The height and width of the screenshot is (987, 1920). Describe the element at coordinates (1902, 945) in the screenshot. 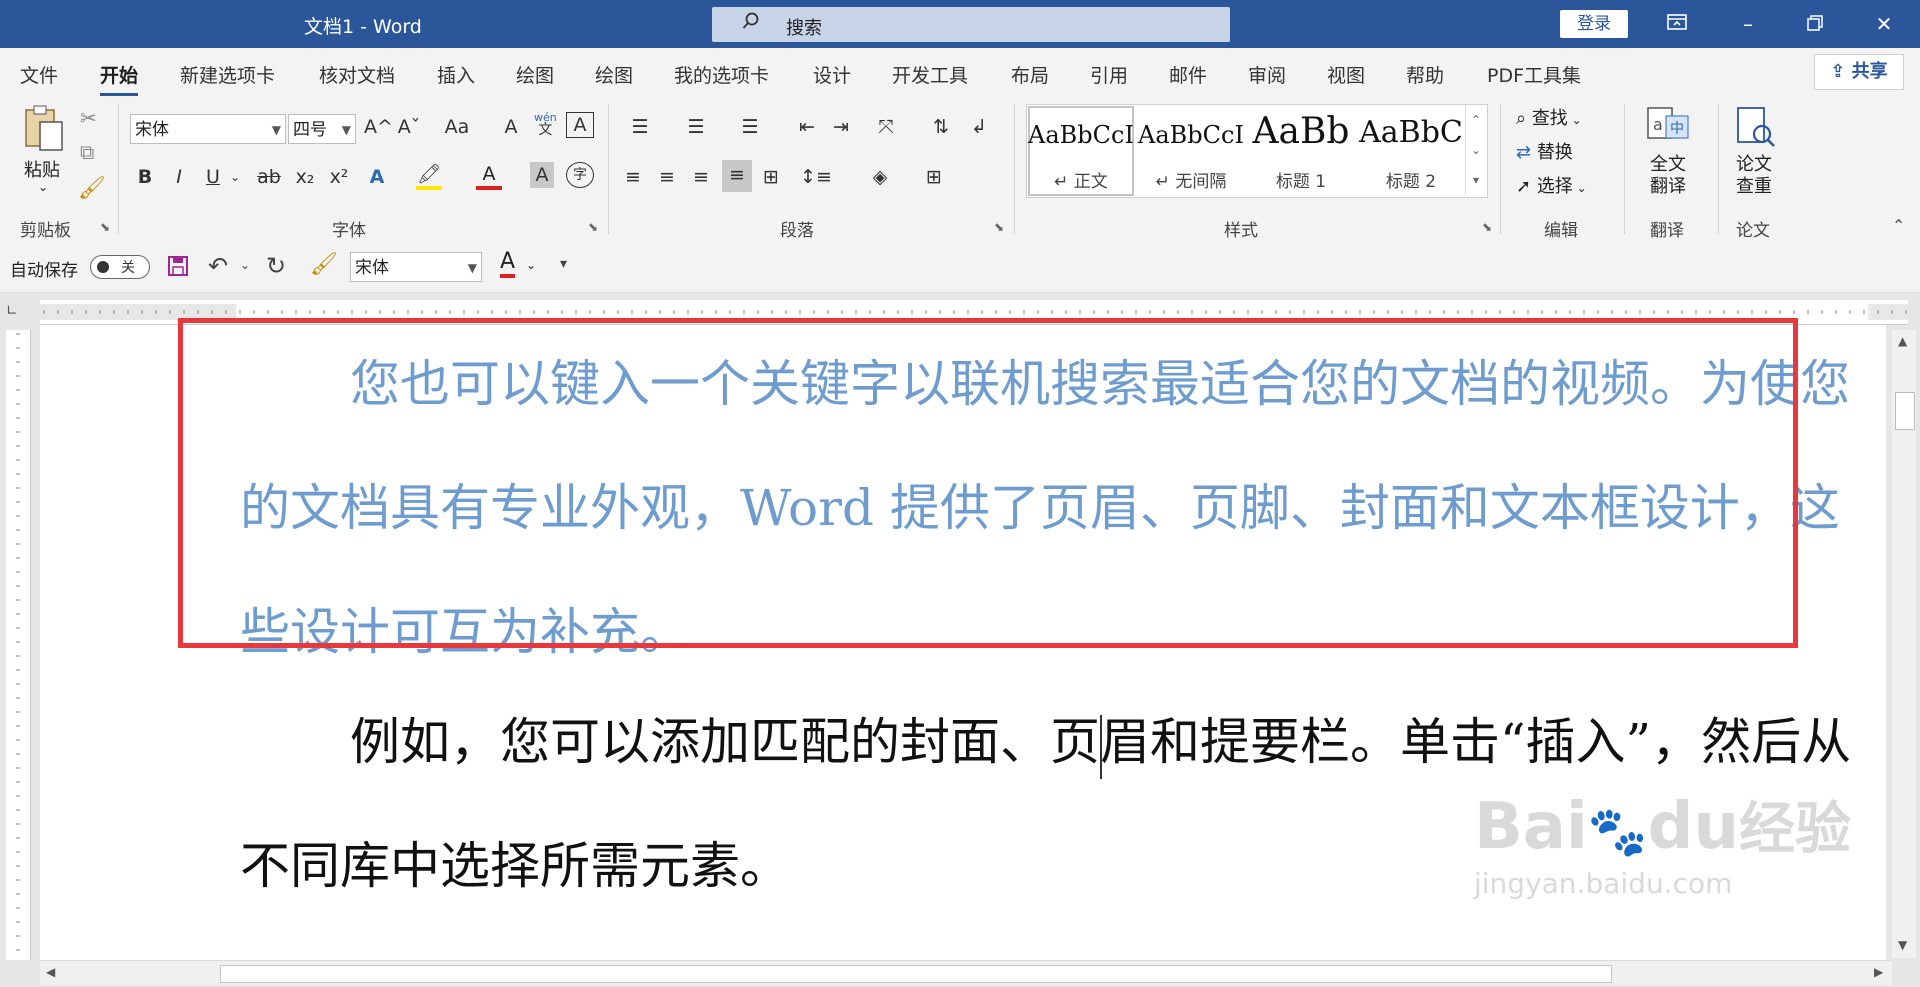

I see `scroll-down-icon: ▼` at that location.